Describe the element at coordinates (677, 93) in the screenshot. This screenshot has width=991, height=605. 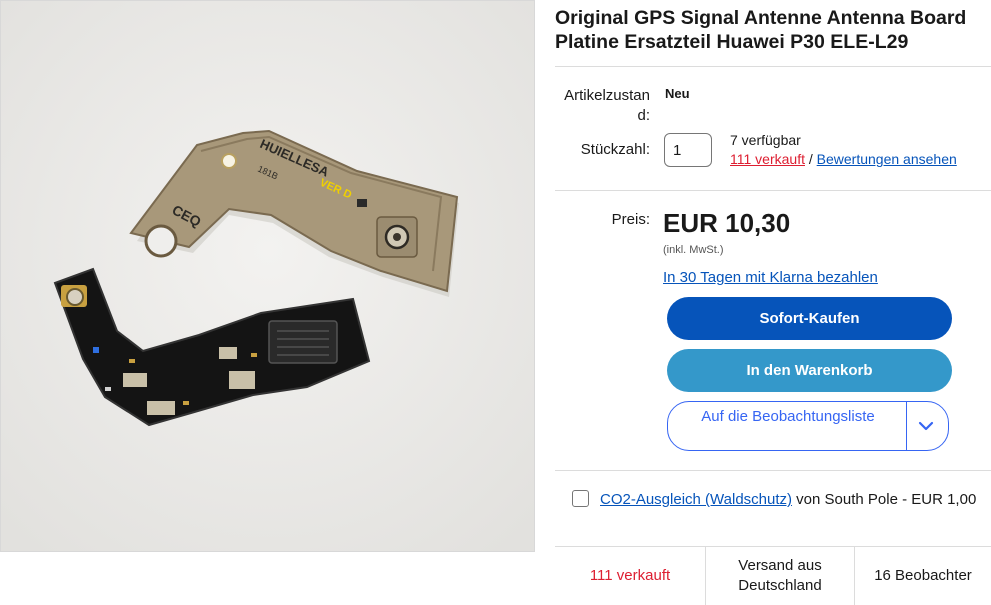
I see `condition-value: Neu` at that location.